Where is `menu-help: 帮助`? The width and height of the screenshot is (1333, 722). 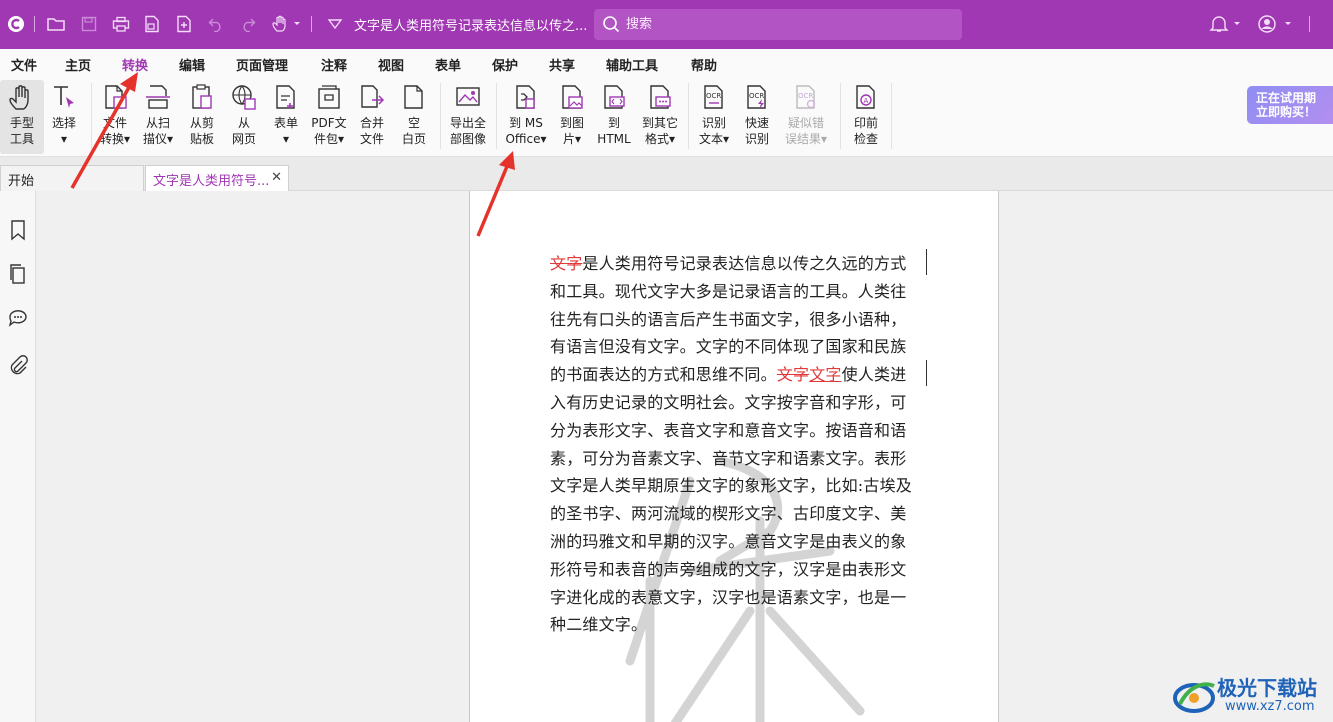
menu-help: 帮助 is located at coordinates (704, 64).